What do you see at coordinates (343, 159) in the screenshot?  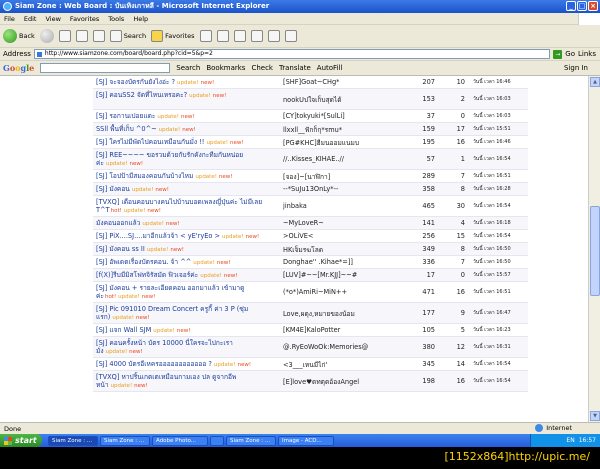 I see `author-name: //..Kisses_KIHAE..//` at bounding box center [343, 159].